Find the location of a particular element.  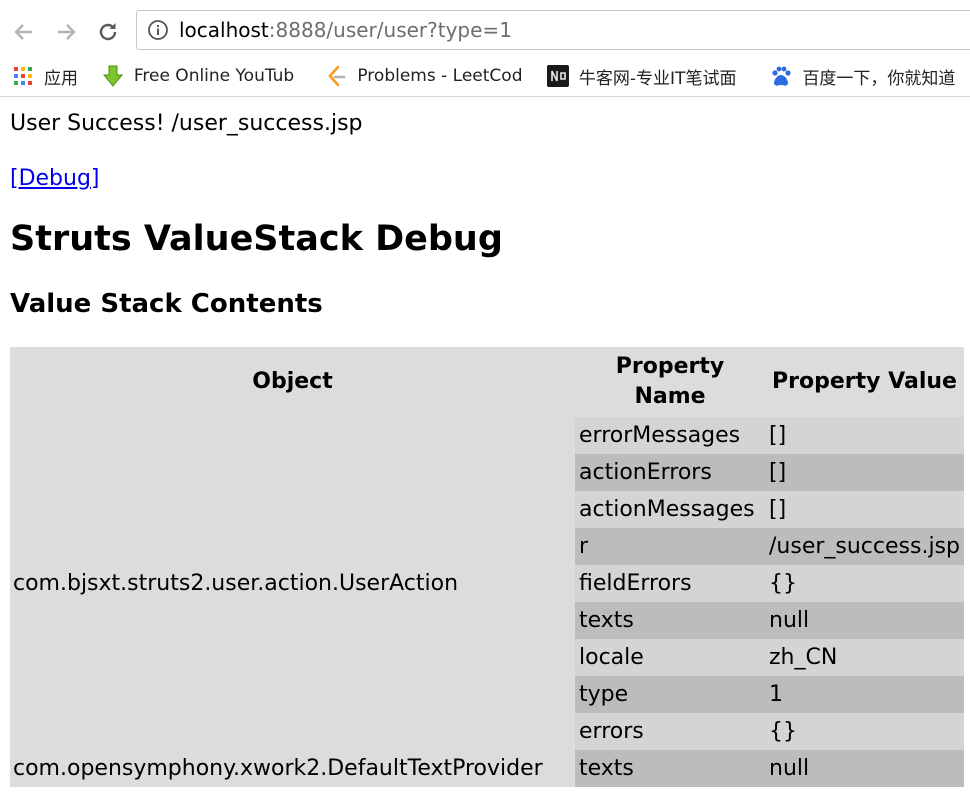

header-property-value: Property Value is located at coordinates (864, 382).